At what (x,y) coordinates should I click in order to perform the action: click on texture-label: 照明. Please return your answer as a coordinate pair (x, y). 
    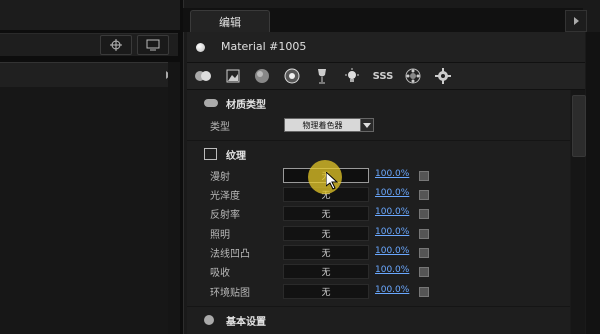
    Looking at the image, I should click on (220, 235).